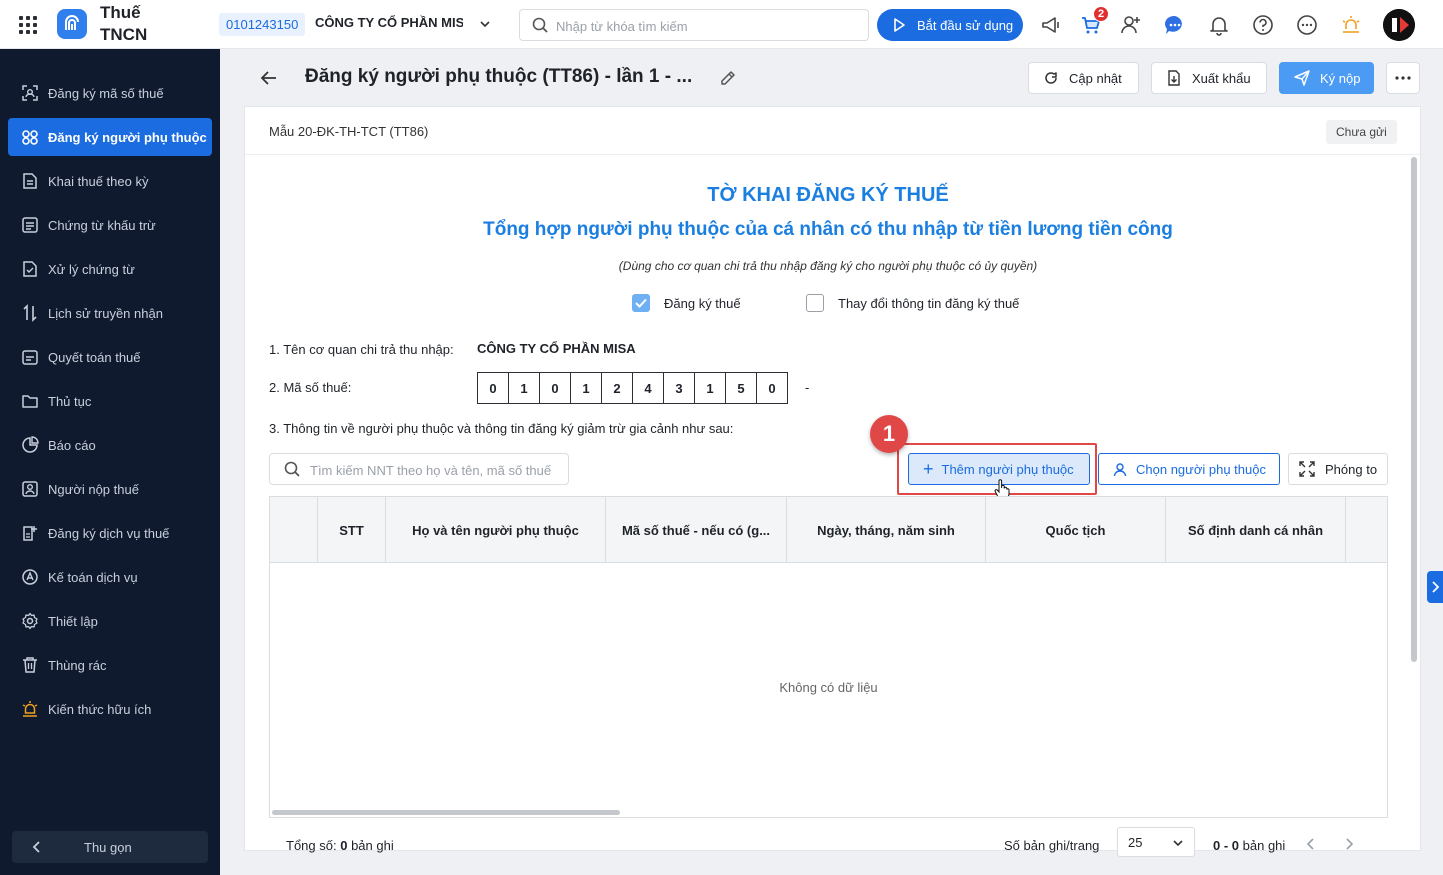 The height and width of the screenshot is (875, 1443). I want to click on sidebar-collapse-label: Thu gọn, so click(108, 847).